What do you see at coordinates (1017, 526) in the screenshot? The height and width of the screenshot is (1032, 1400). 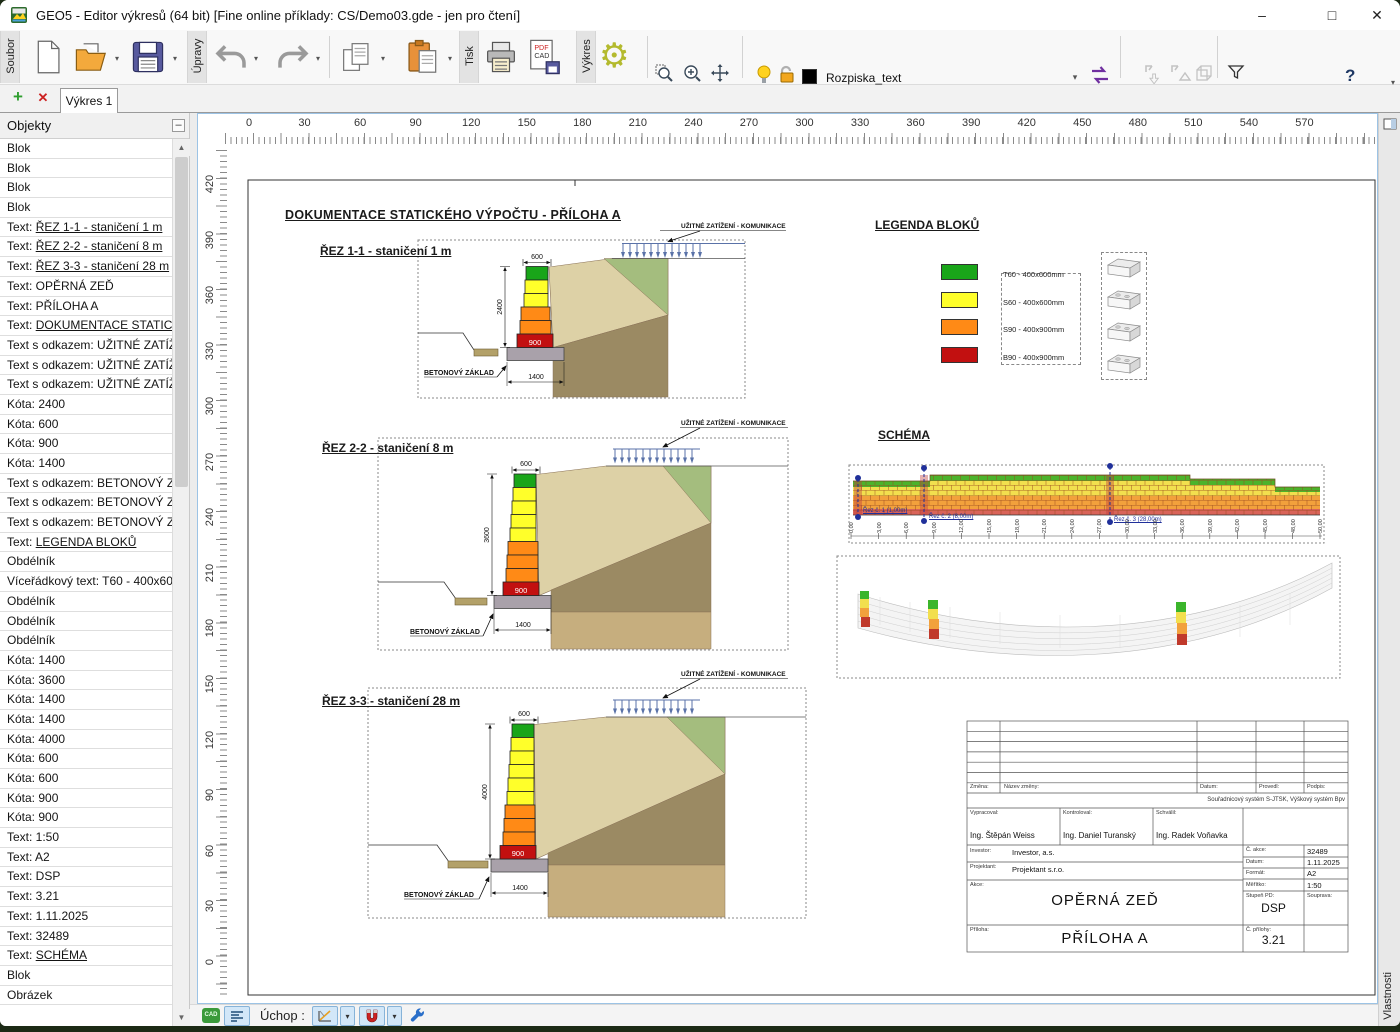 I see `station-label: 18,00` at bounding box center [1017, 526].